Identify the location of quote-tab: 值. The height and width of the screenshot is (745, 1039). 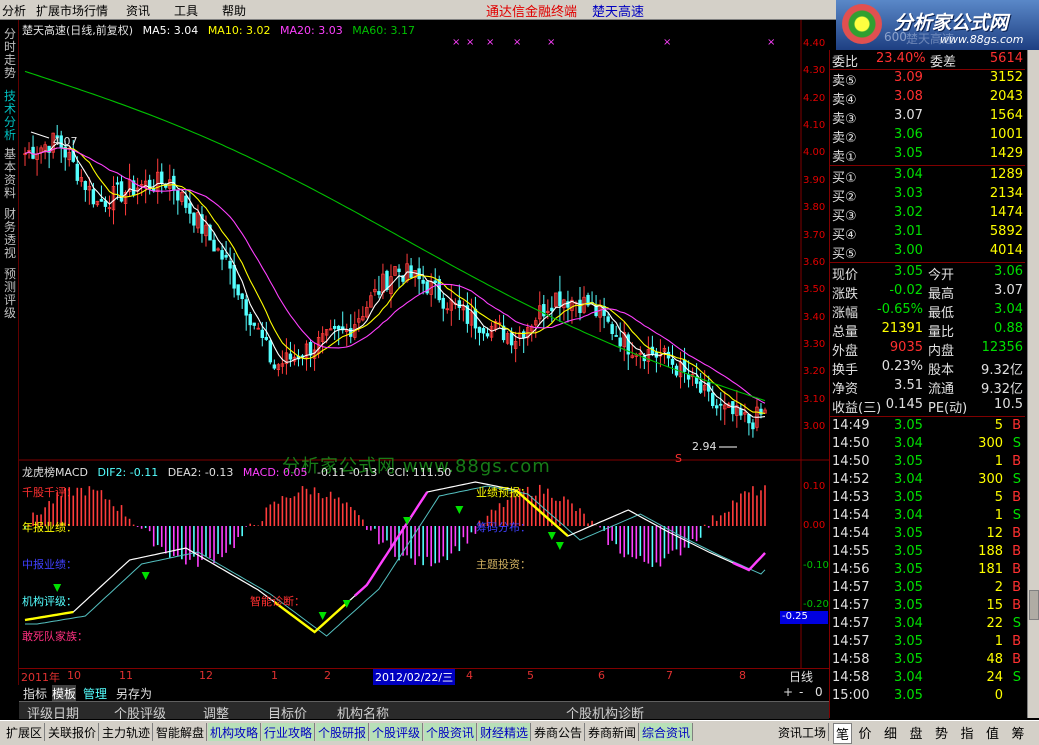
(992, 732).